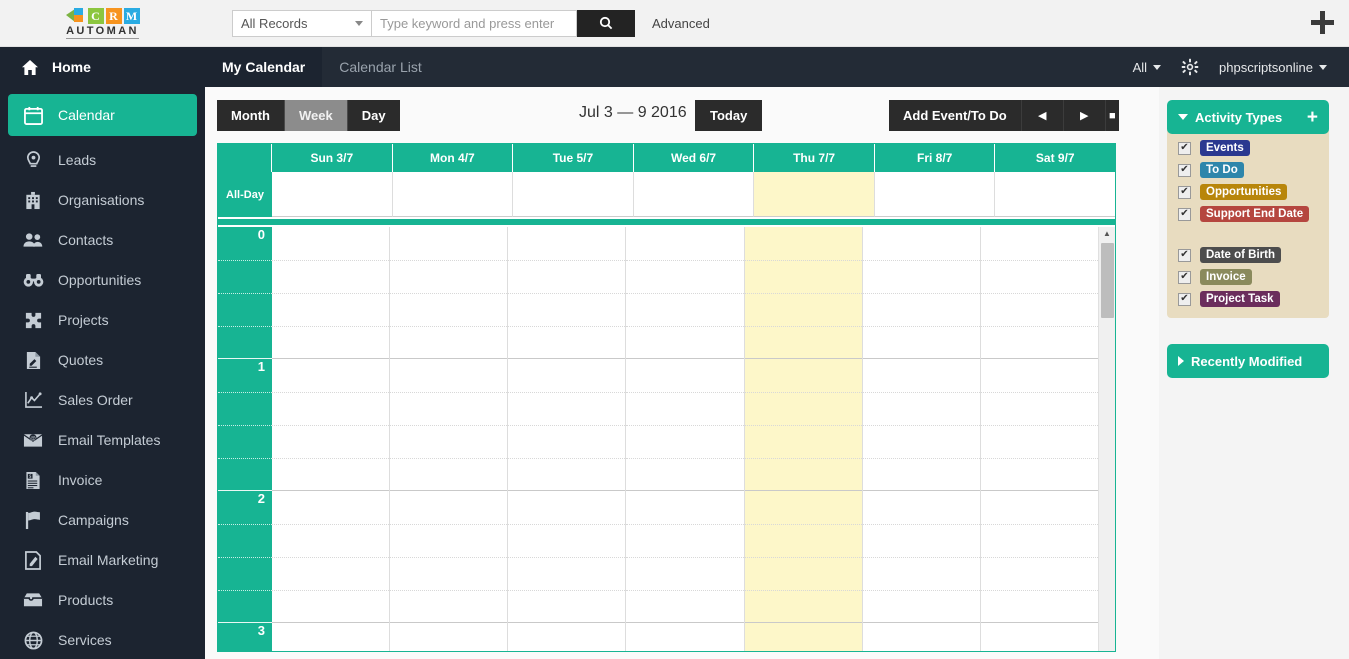 Image resolution: width=1349 pixels, height=659 pixels. What do you see at coordinates (331, 439) in the screenshot?
I see `day-column-sun` at bounding box center [331, 439].